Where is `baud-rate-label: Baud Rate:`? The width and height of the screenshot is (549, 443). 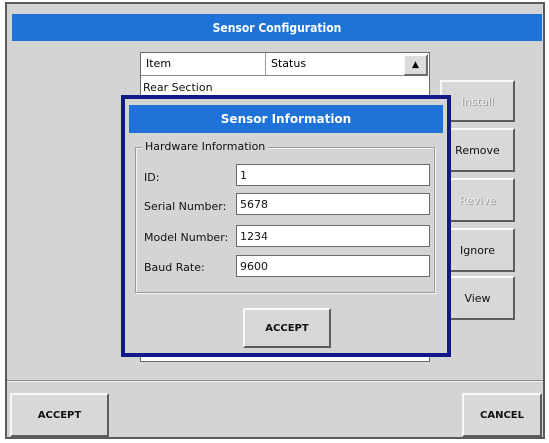
baud-rate-label: Baud Rate: is located at coordinates (174, 267).